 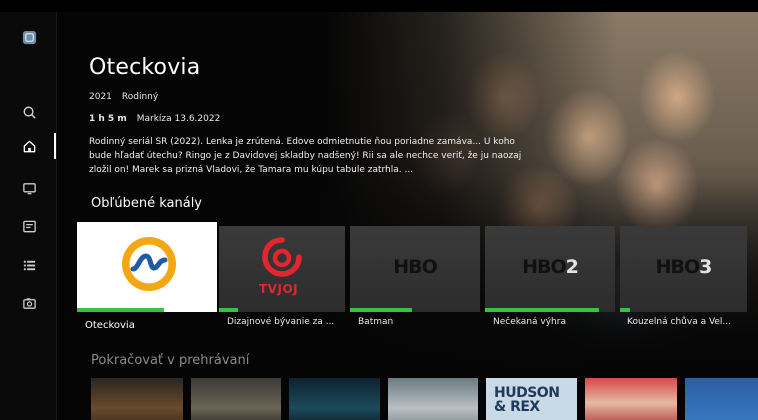 I want to click on channel-program-label: Nečekaná výhra, so click(x=529, y=322).